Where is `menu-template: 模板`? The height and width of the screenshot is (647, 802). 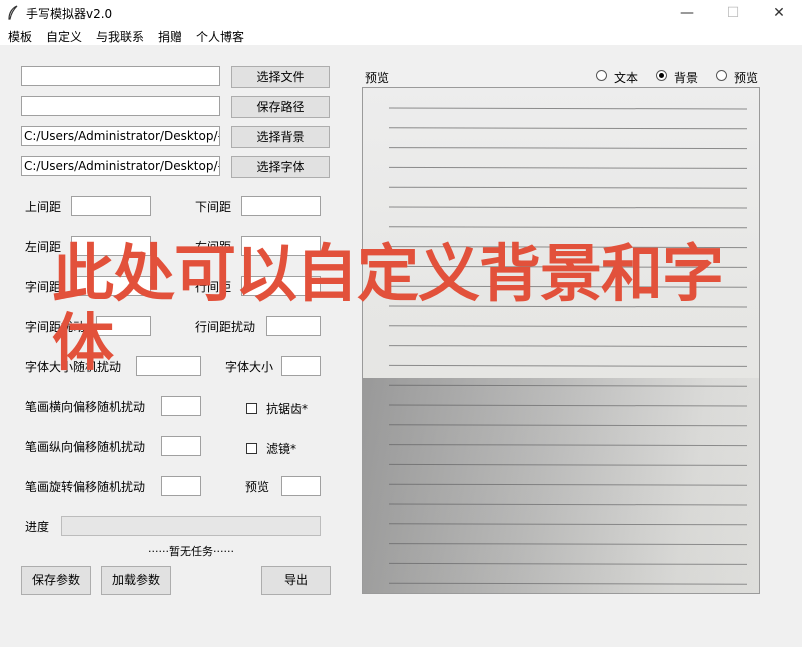 menu-template: 模板 is located at coordinates (20, 36).